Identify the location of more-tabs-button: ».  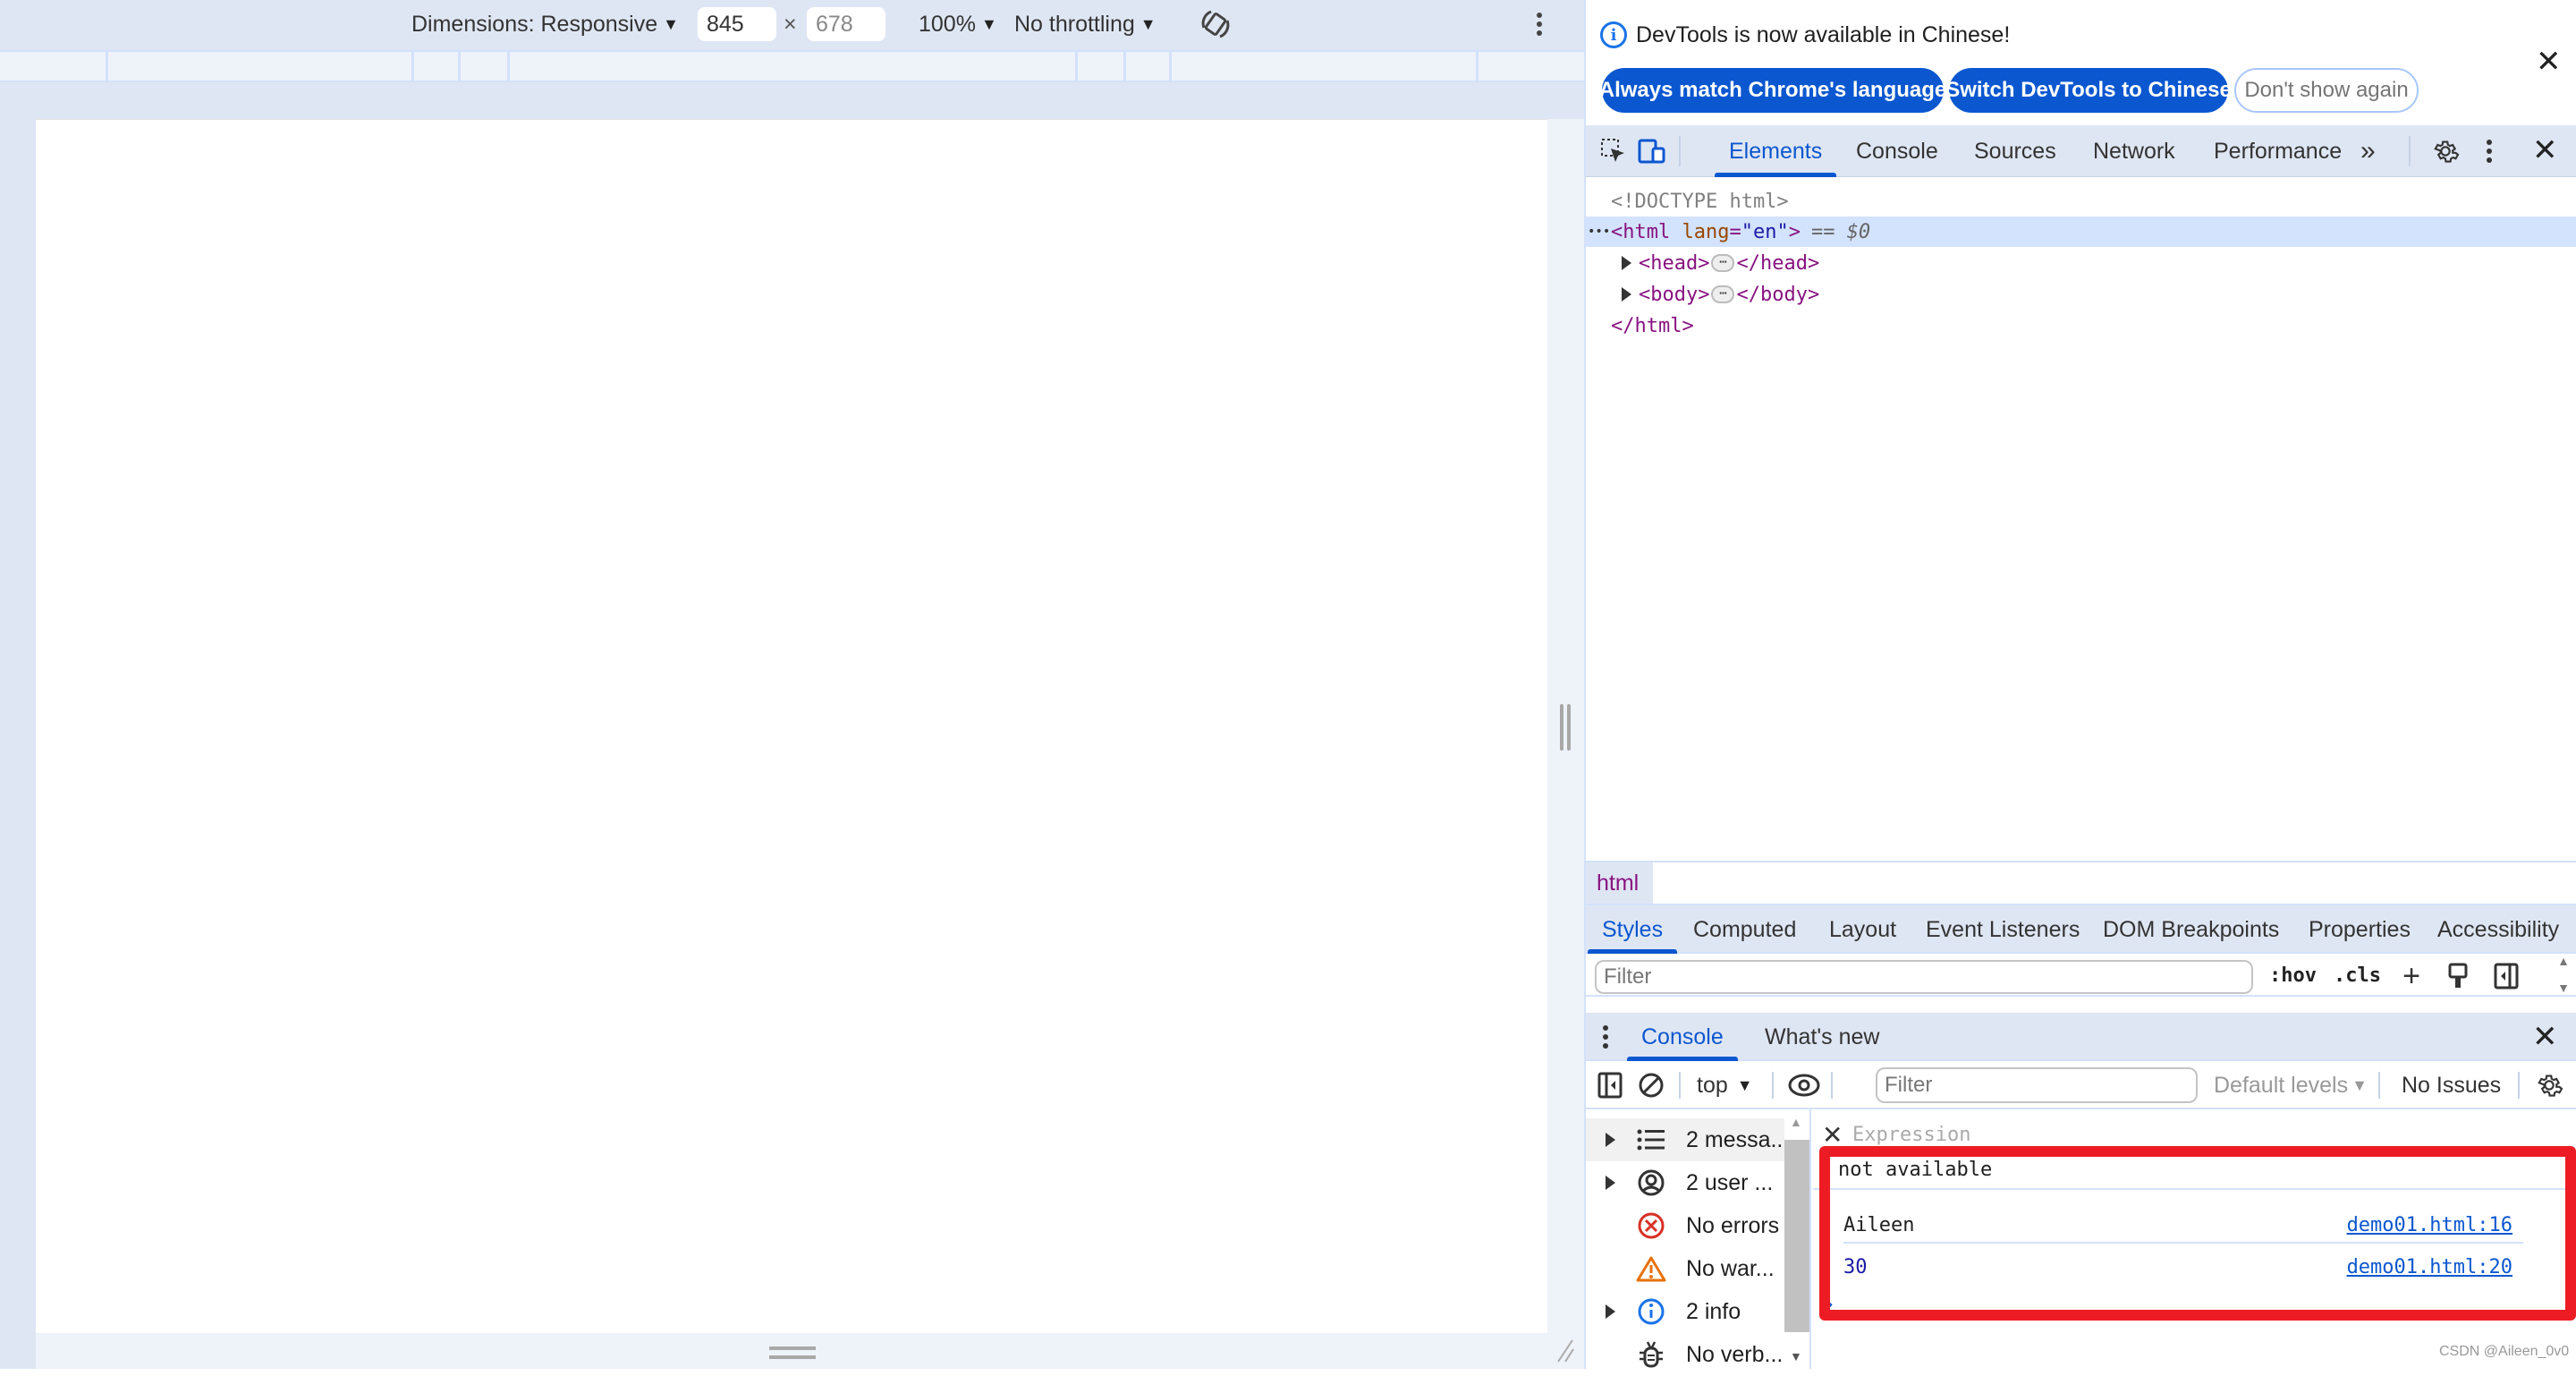
(2368, 151).